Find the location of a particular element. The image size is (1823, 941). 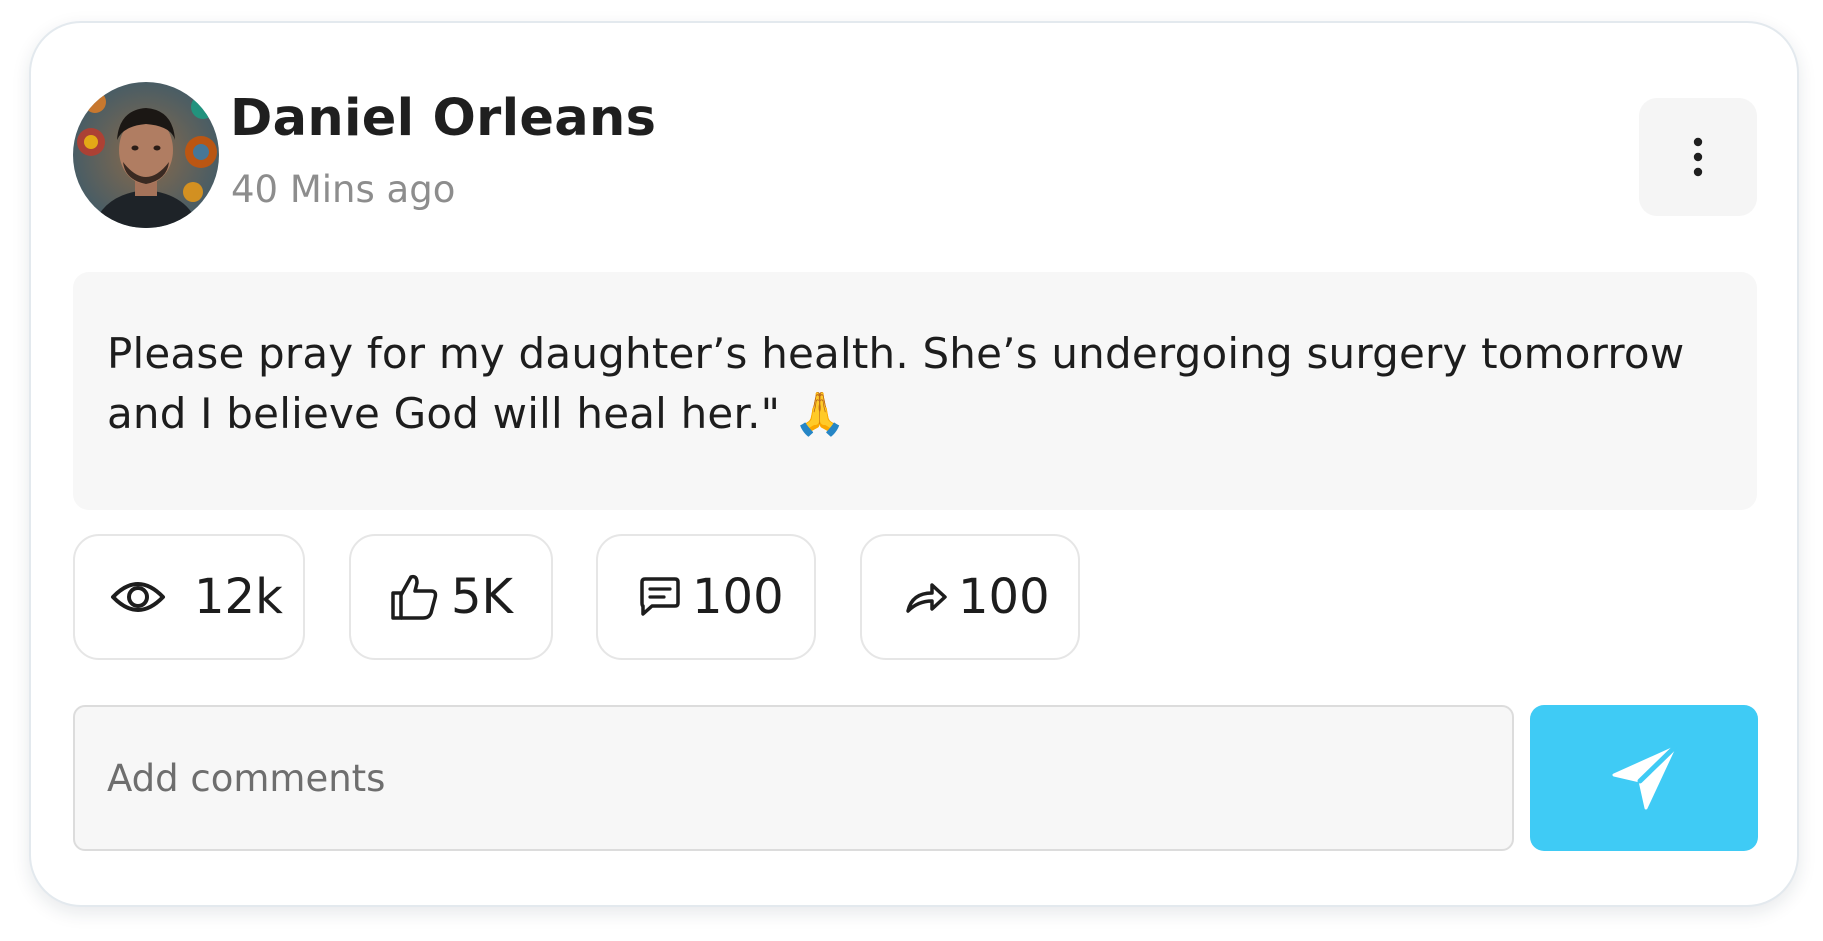

thumbs-up-icon is located at coordinates (414, 597).